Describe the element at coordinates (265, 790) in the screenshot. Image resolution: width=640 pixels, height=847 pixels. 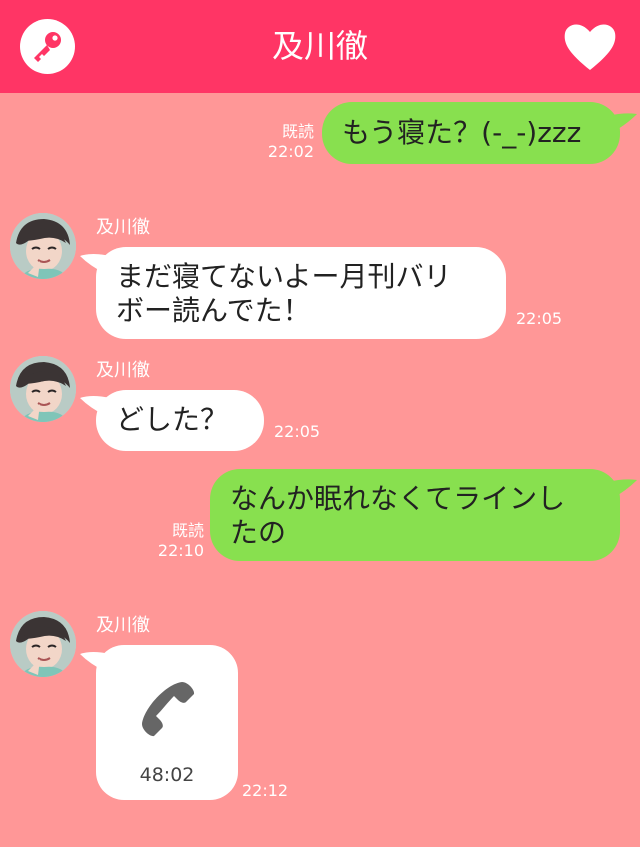
I see `message-time: 22:12` at that location.